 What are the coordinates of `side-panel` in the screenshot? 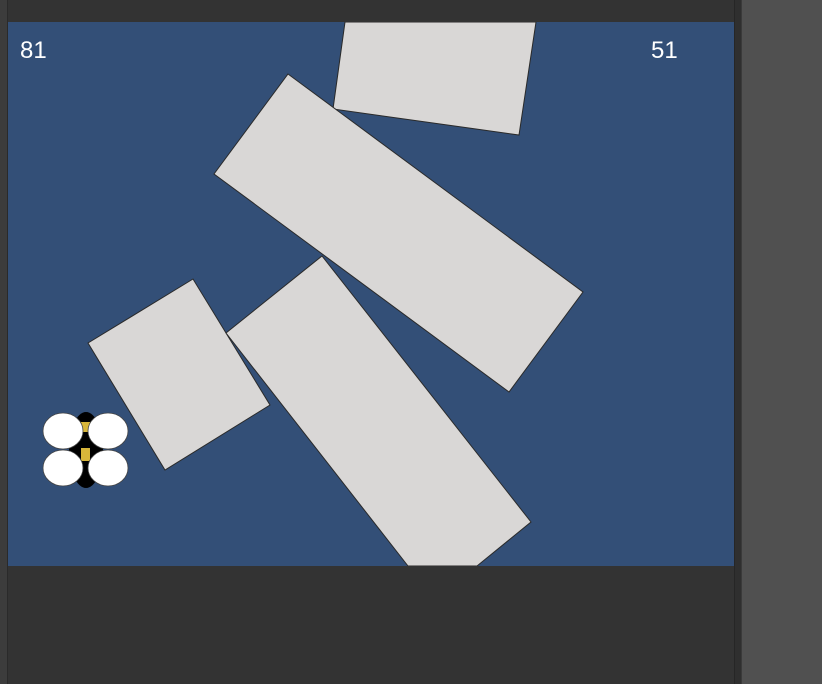 It's located at (782, 342).